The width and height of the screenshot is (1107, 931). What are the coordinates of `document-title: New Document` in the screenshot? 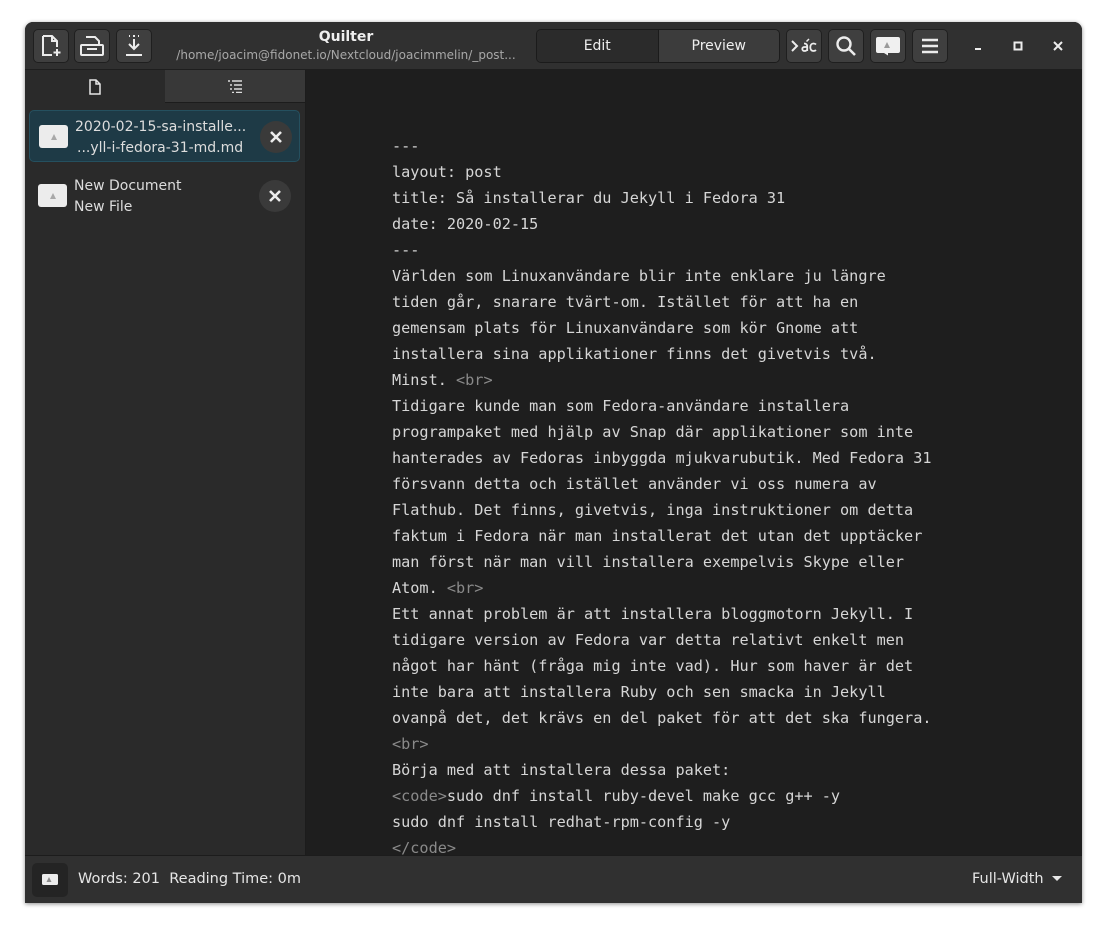 It's located at (128, 186).